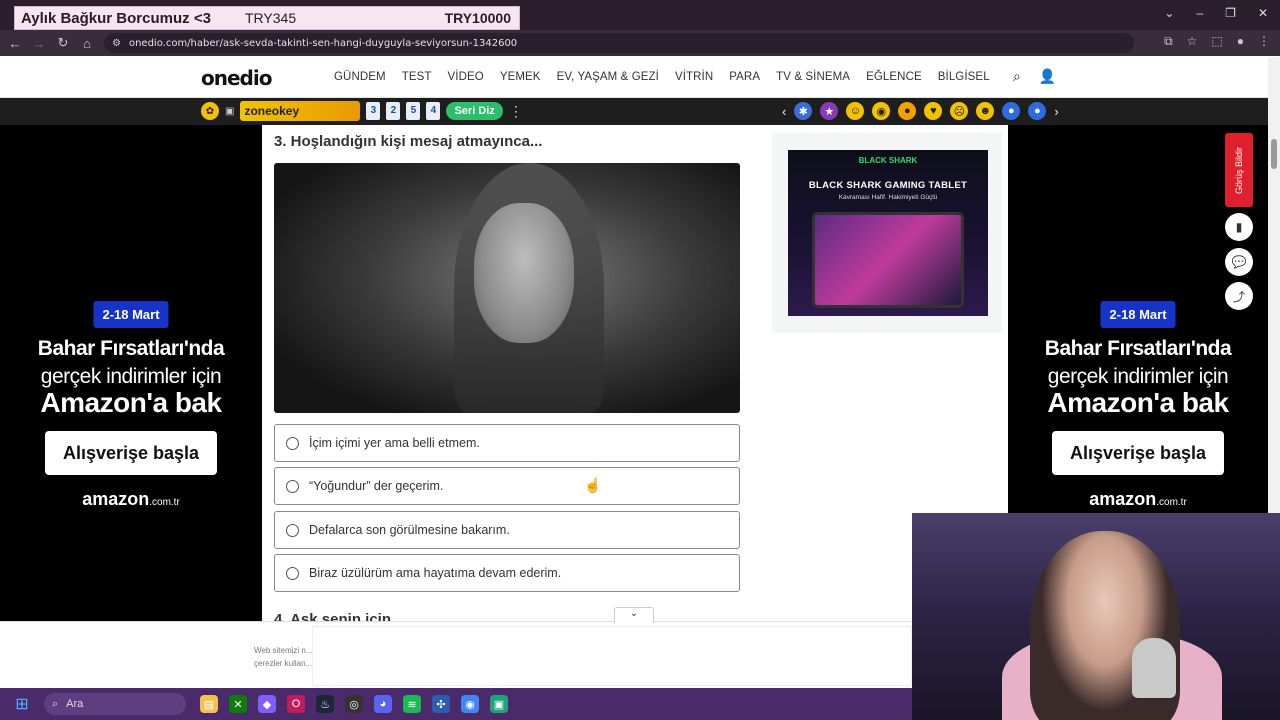  Describe the element at coordinates (744, 77) in the screenshot. I see `nav-item-para: PARA` at that location.